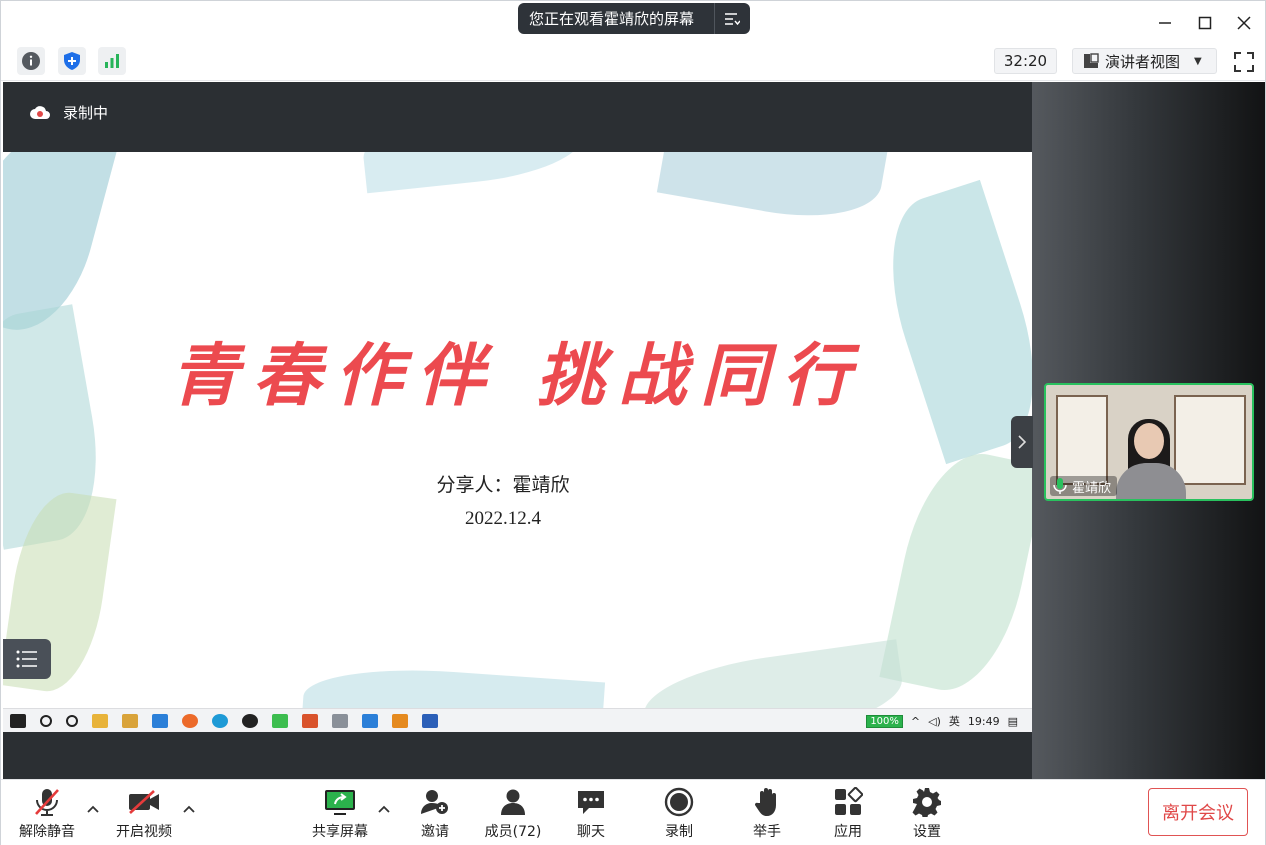 The height and width of the screenshot is (845, 1266). I want to click on chevron-down-icon: ▼, so click(1198, 61).